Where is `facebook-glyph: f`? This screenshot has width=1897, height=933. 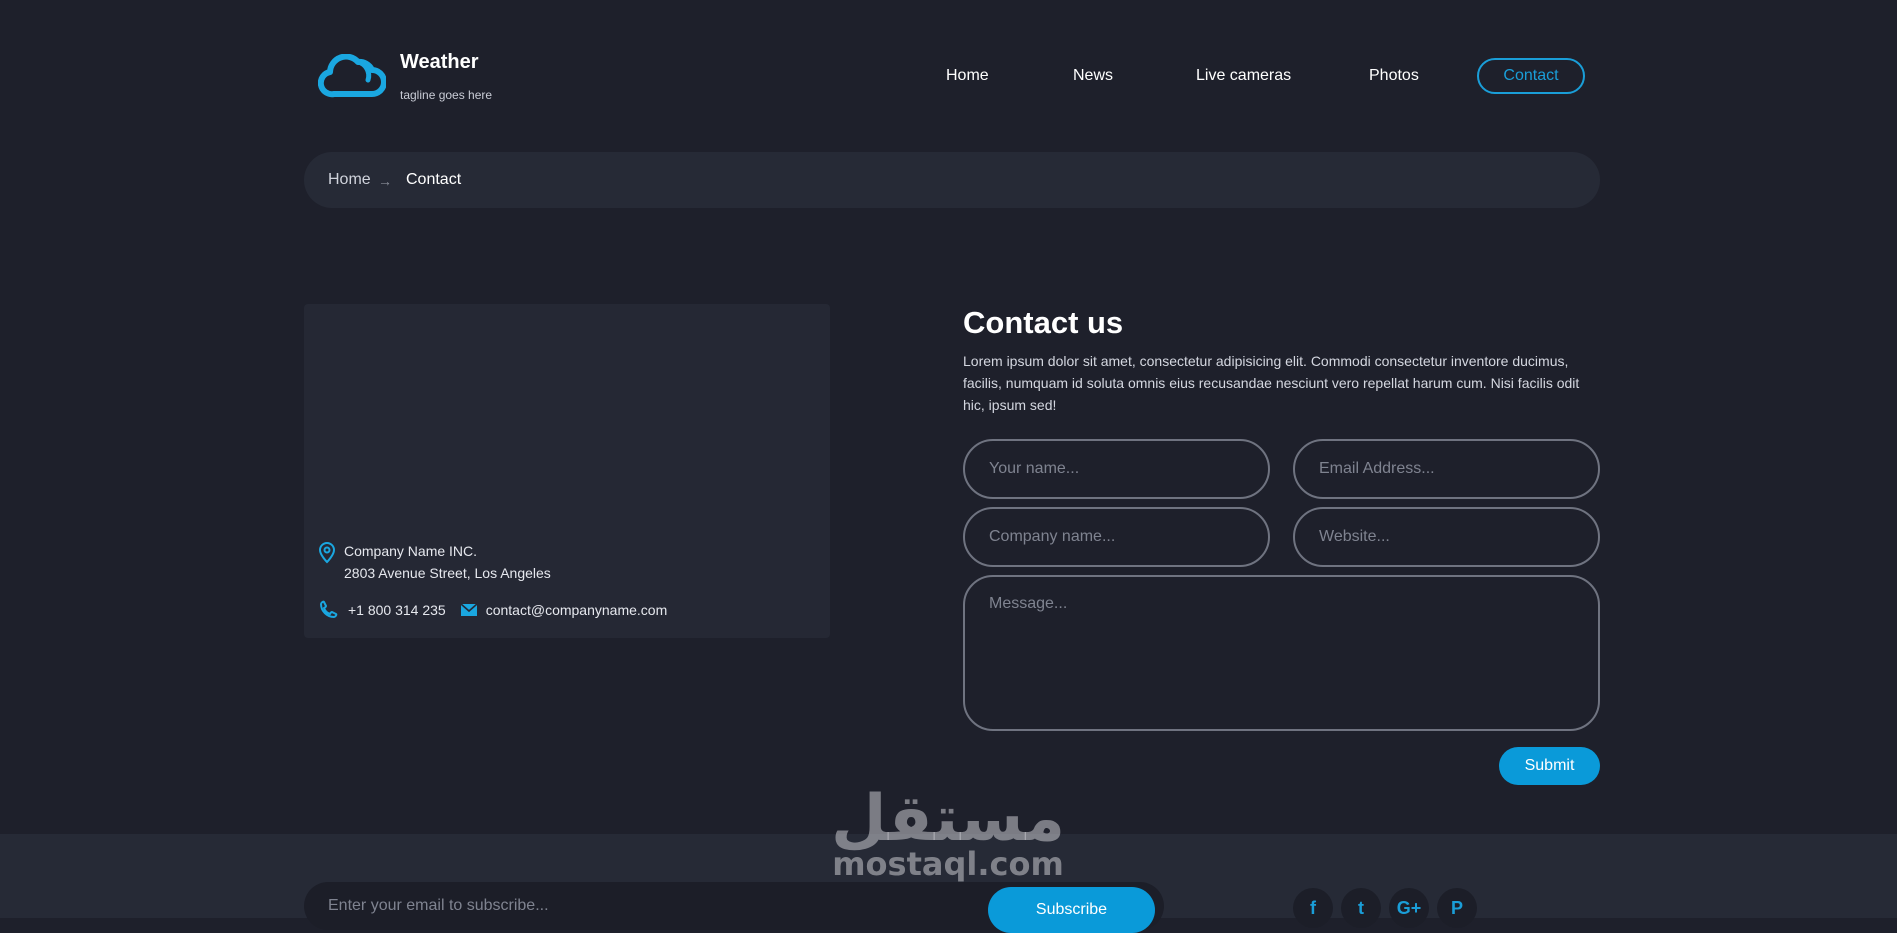 facebook-glyph: f is located at coordinates (1313, 907).